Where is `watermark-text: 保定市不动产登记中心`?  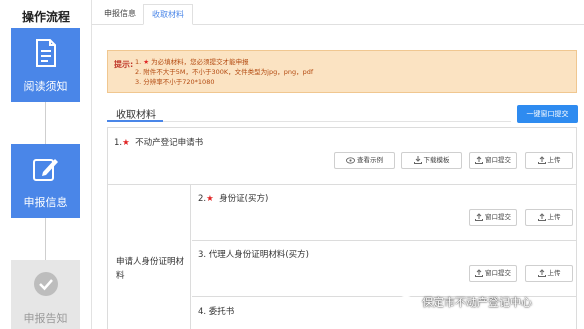
watermark-text: 保定市不动产登记中心 is located at coordinates (477, 302).